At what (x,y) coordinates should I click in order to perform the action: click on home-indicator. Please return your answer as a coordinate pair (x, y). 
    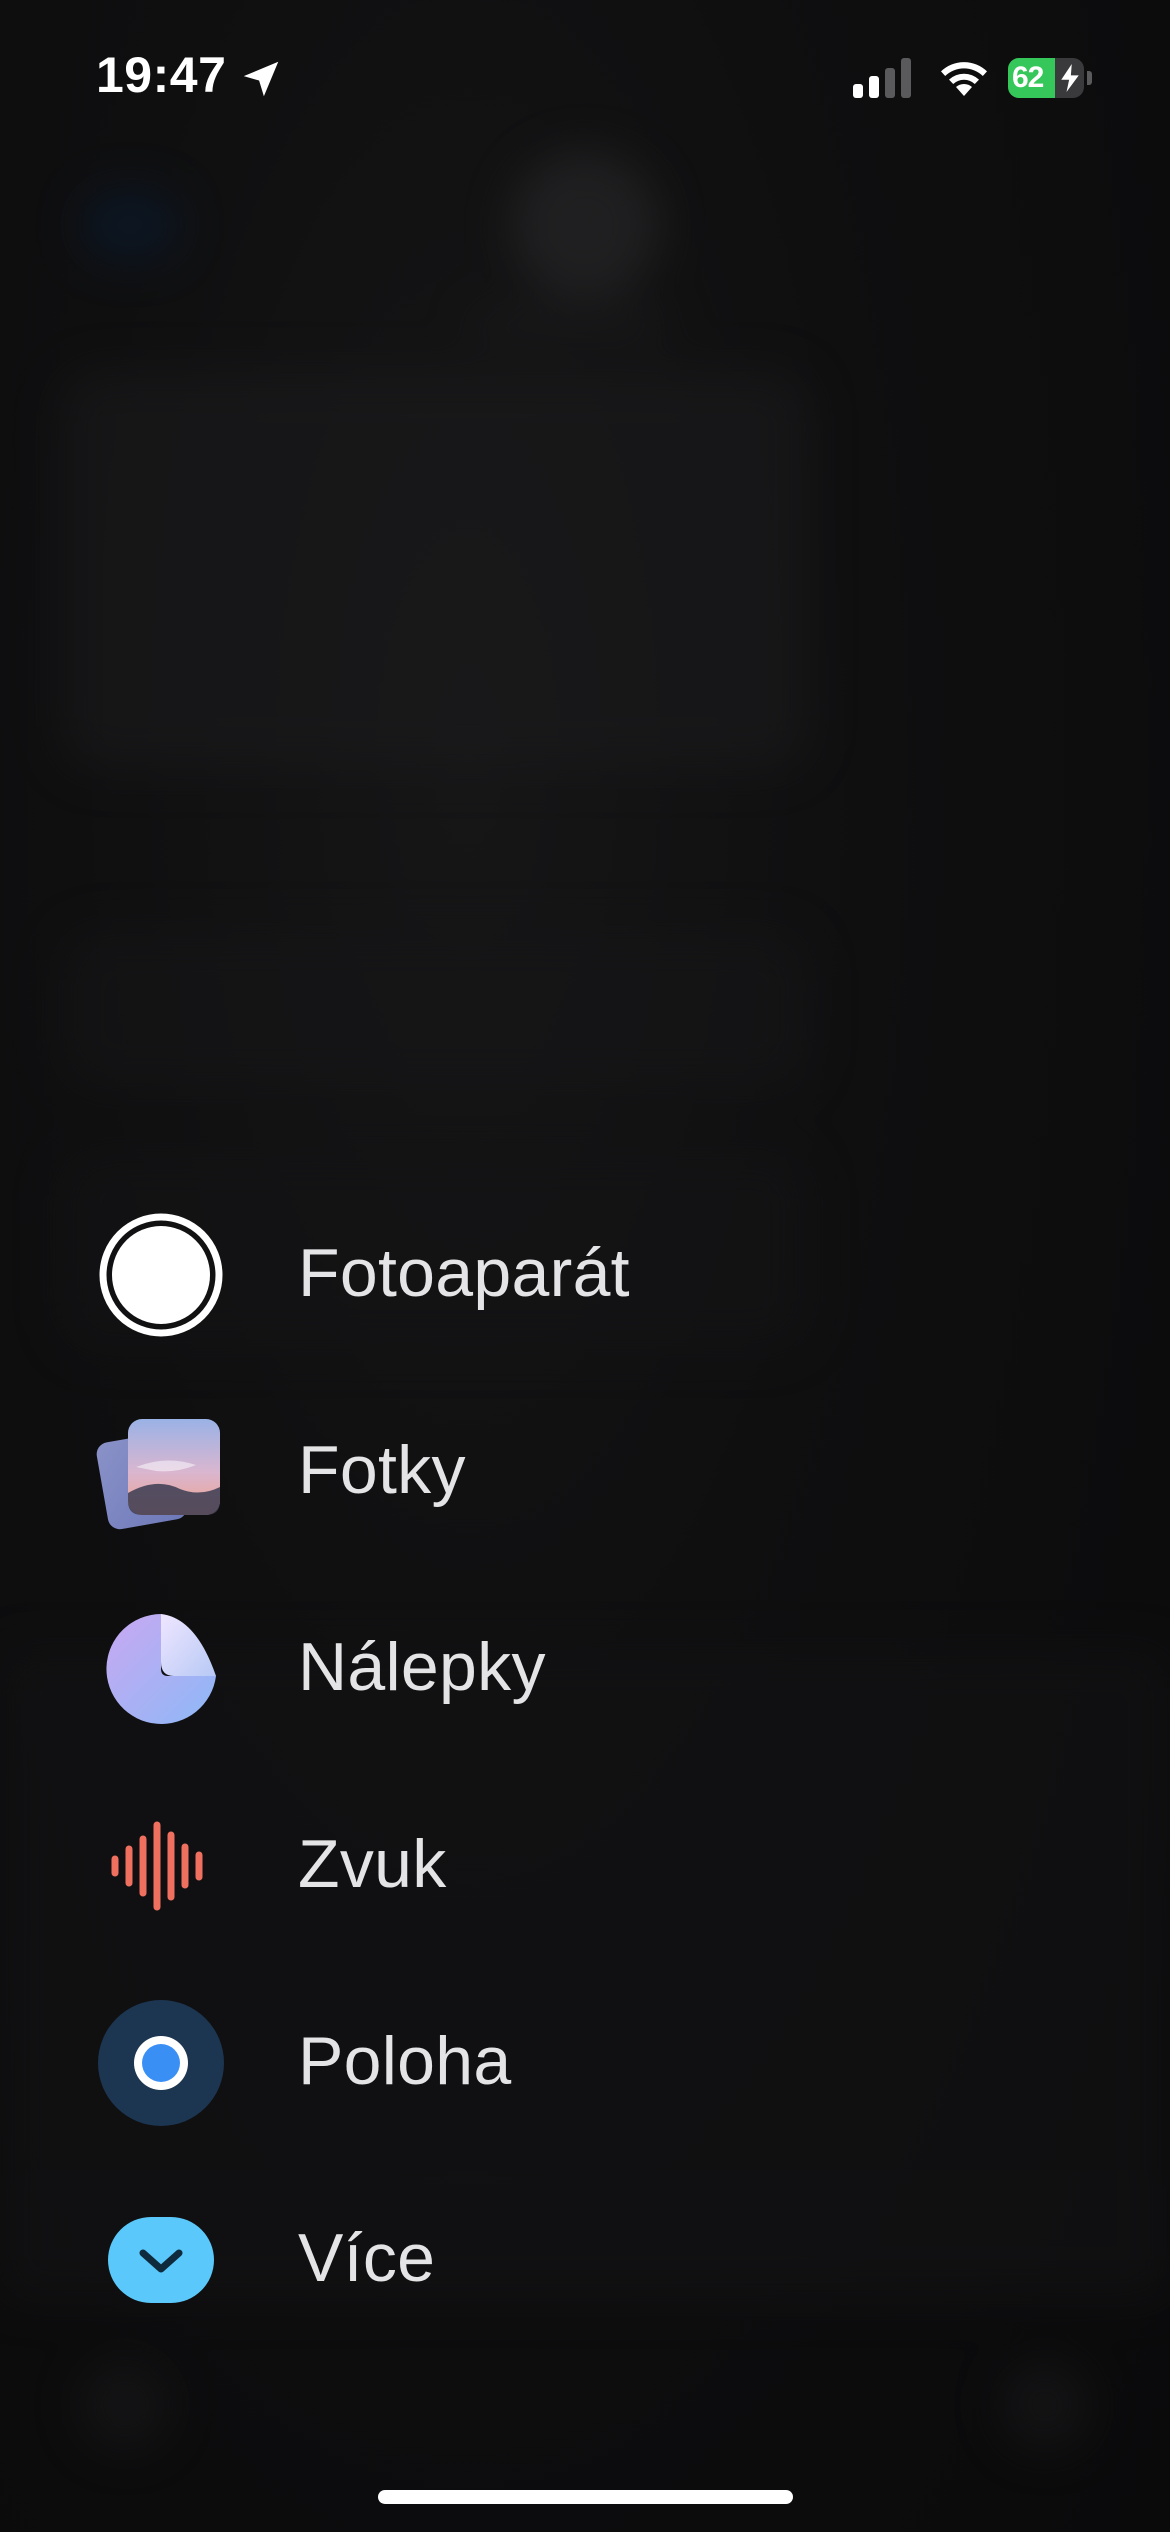
    Looking at the image, I should click on (585, 2497).